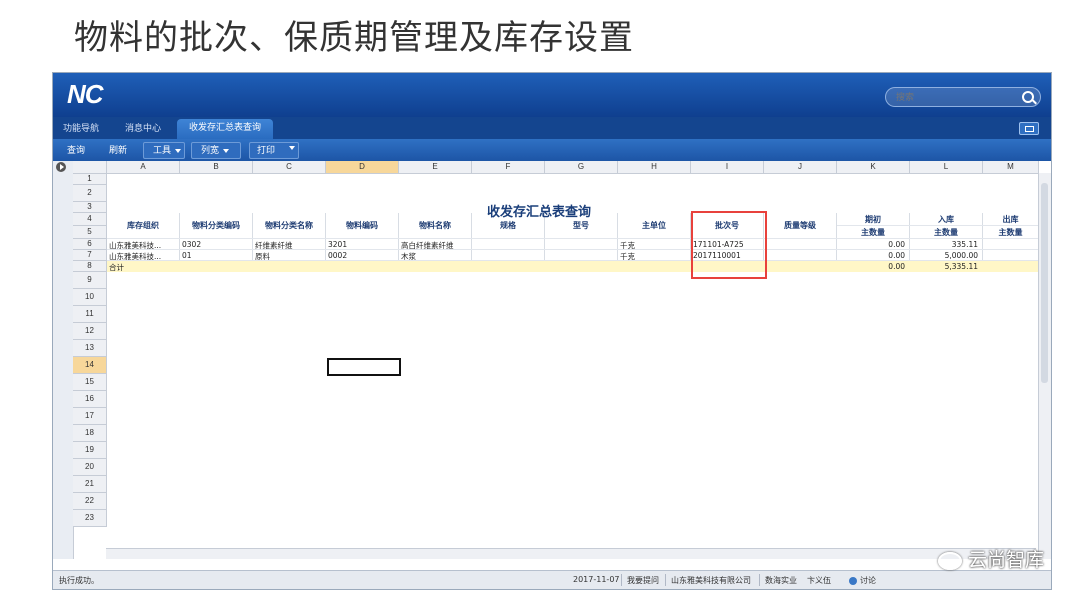  What do you see at coordinates (729, 245) in the screenshot?
I see `batch-column-highlight` at bounding box center [729, 245].